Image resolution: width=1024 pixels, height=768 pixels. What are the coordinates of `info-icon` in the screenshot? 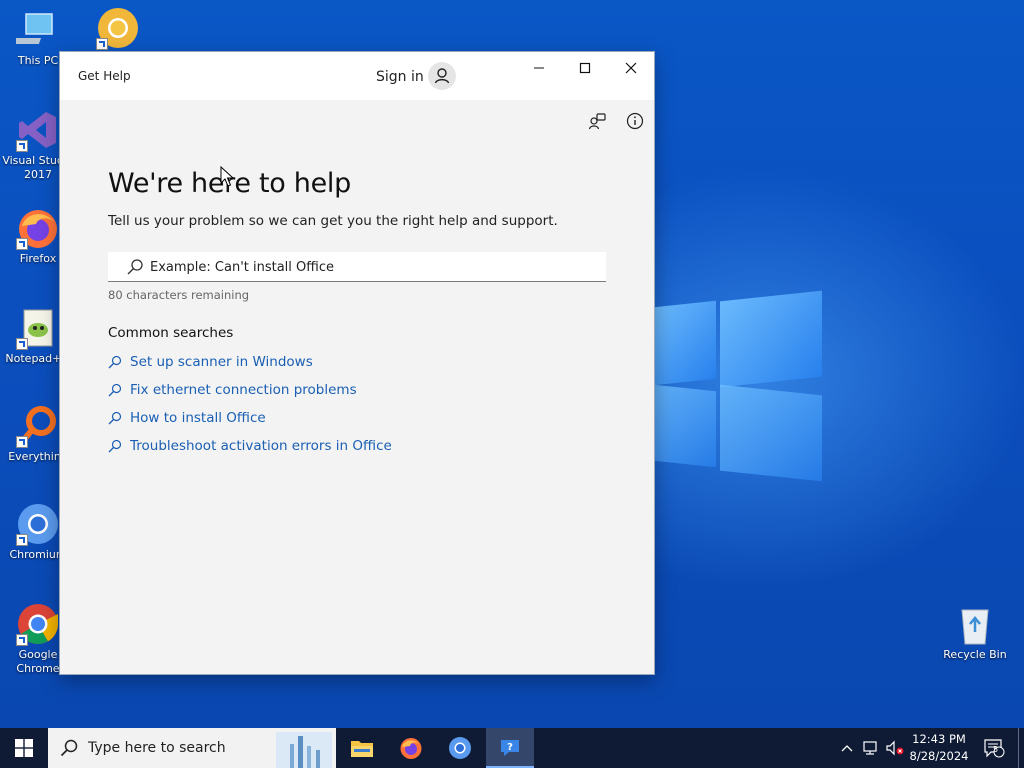 It's located at (635, 121).